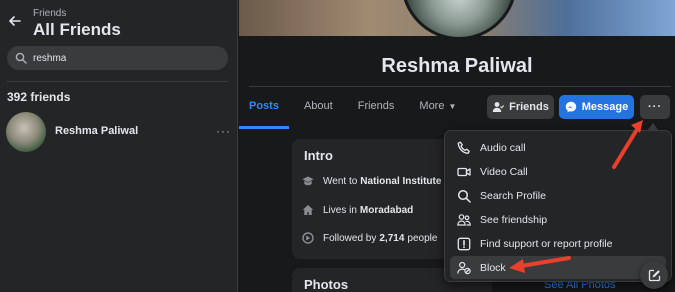  What do you see at coordinates (264, 106) in the screenshot?
I see `tab-label: Posts` at bounding box center [264, 106].